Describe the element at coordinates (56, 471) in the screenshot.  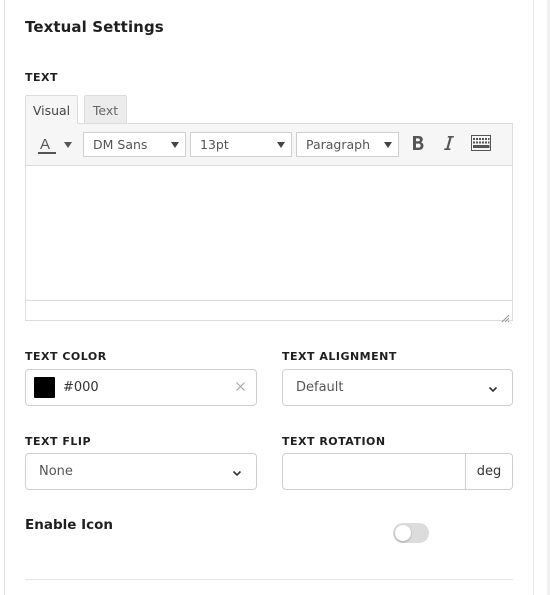
I see `text-flip-value: None` at that location.